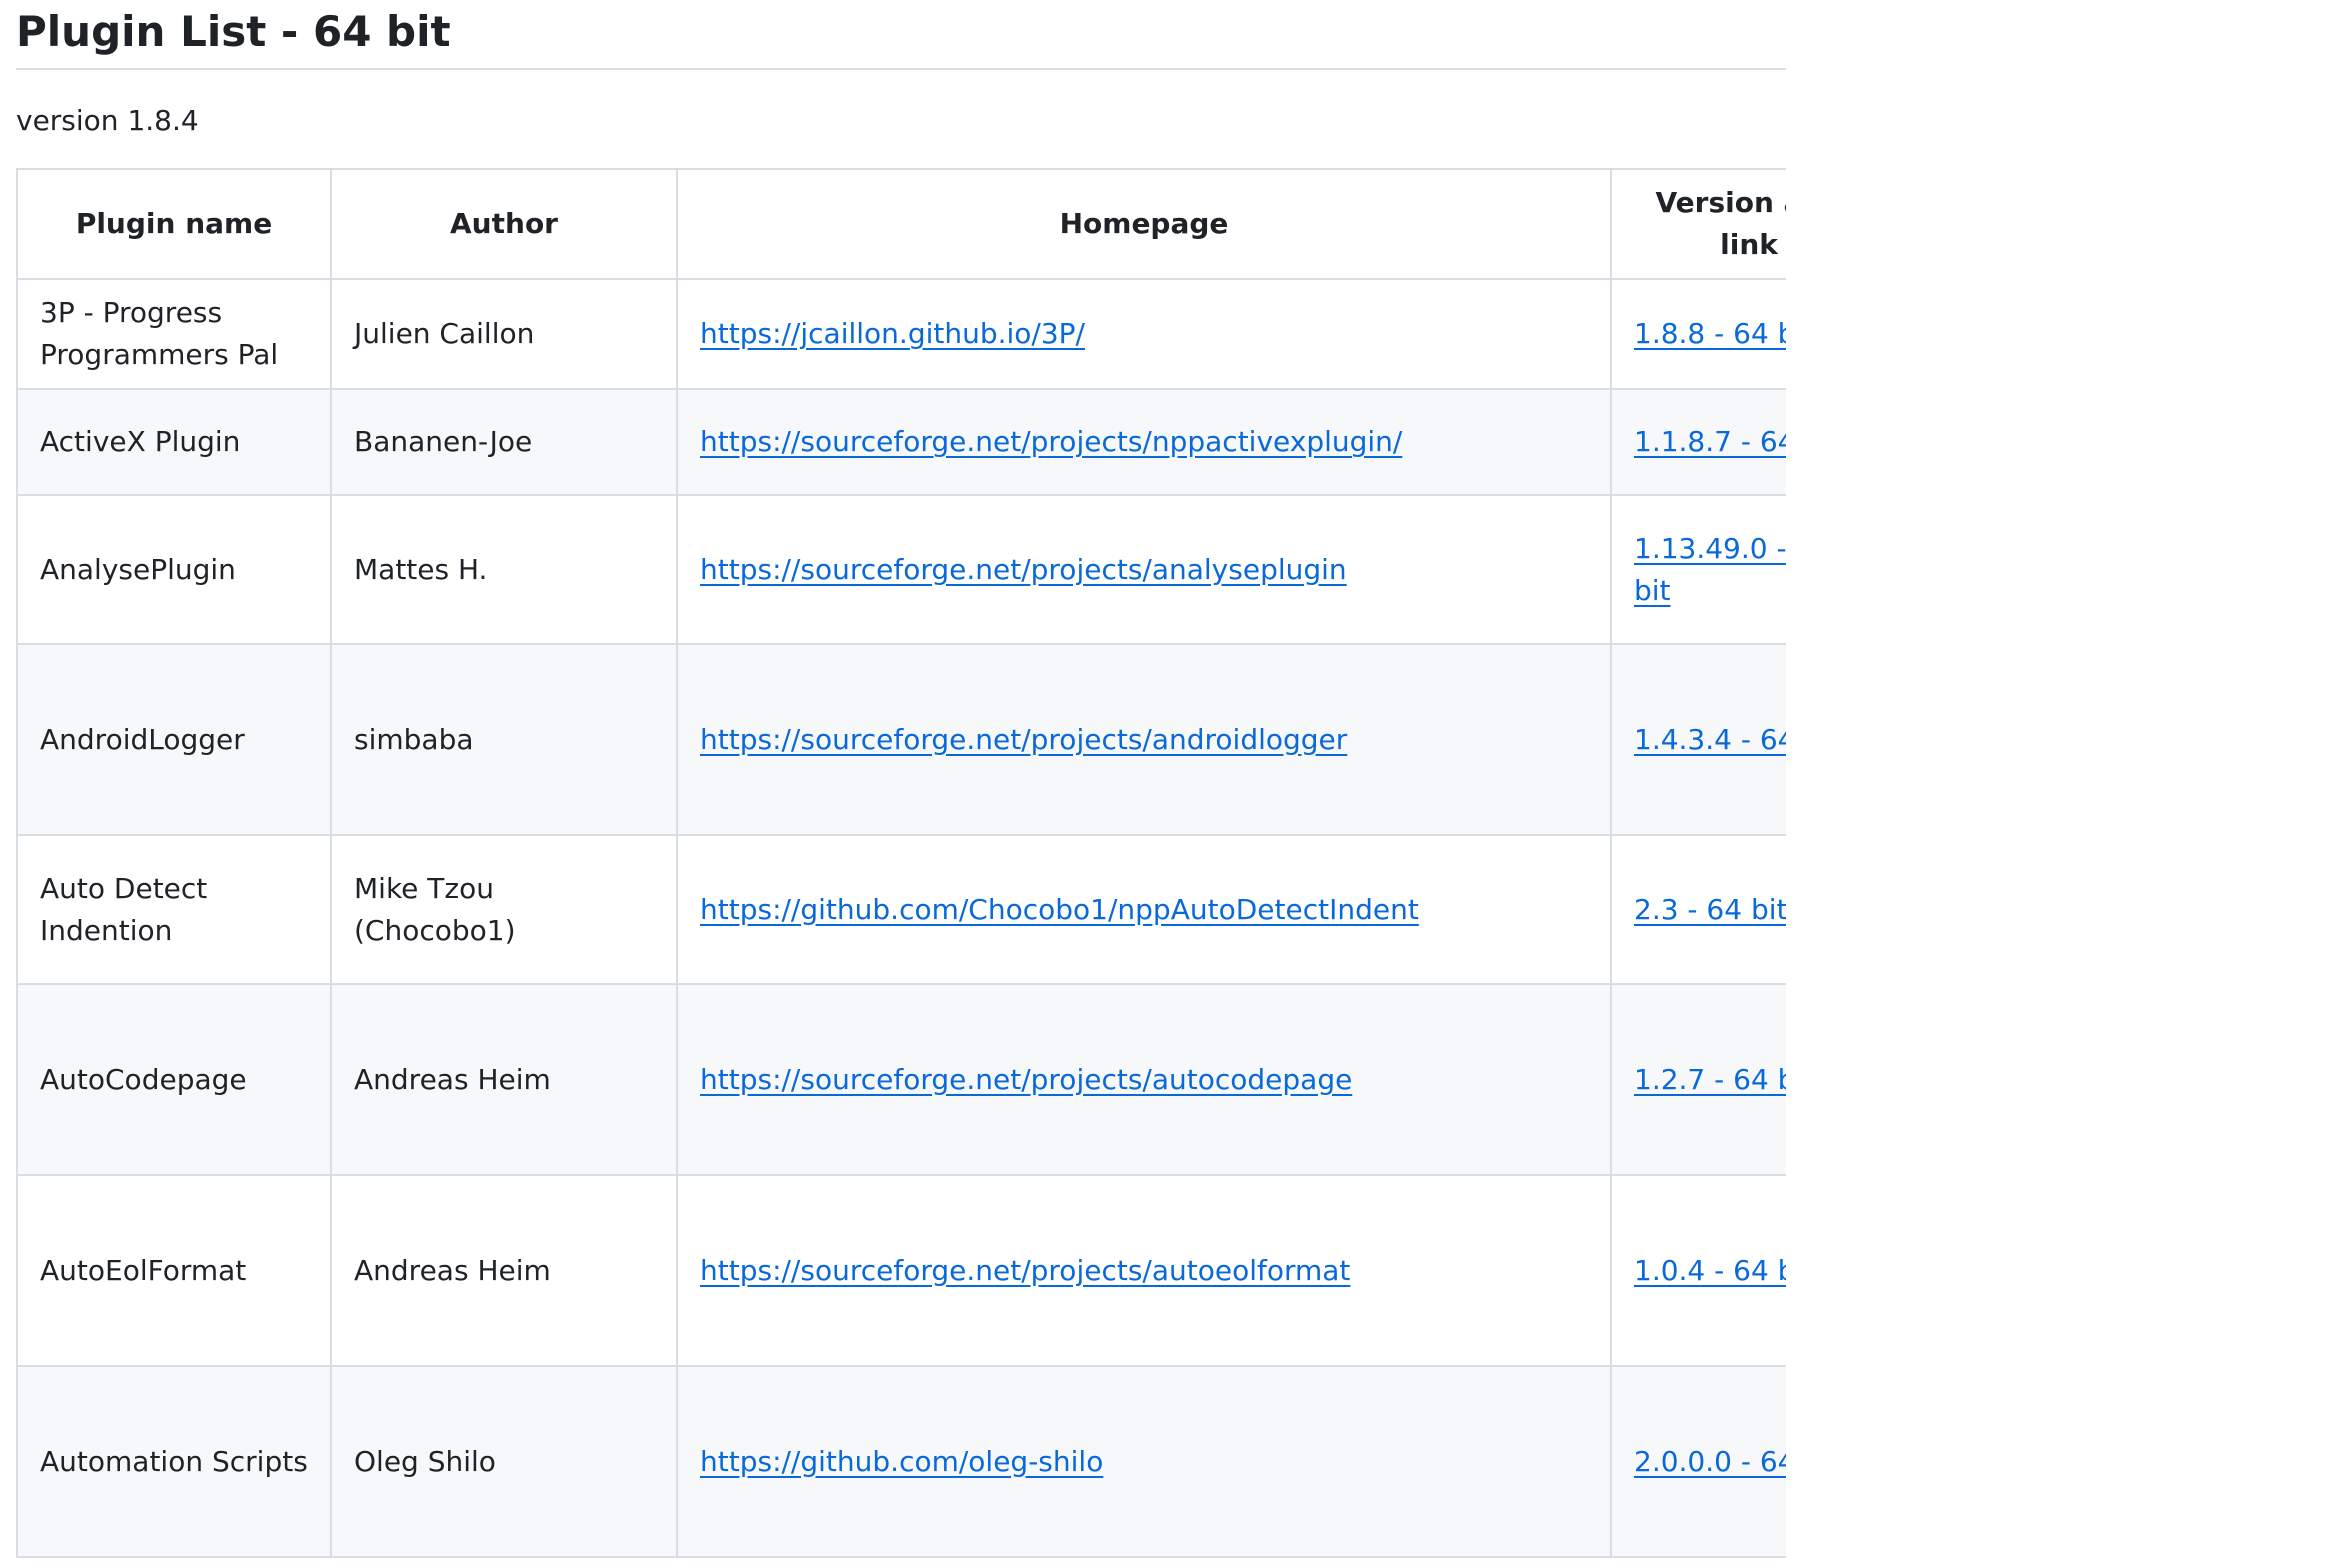 The height and width of the screenshot is (1567, 2329). What do you see at coordinates (1710, 570) in the screenshot?
I see `version-link: 1.13.49.0 - 64 bit` at bounding box center [1710, 570].